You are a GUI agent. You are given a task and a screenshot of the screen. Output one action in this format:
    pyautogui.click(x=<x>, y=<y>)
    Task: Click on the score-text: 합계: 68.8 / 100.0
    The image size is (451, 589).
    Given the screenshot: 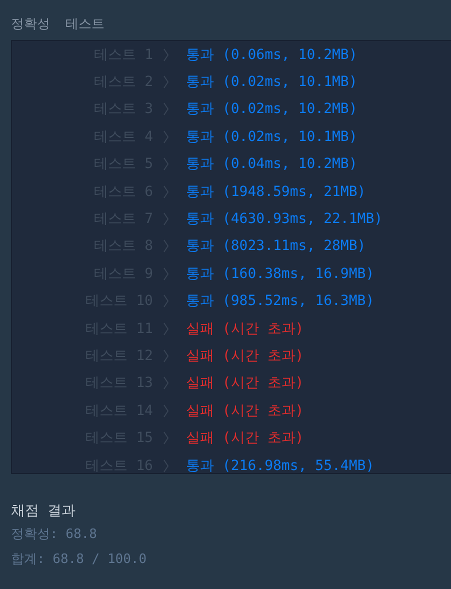 What is the action you would take?
    pyautogui.click(x=79, y=560)
    